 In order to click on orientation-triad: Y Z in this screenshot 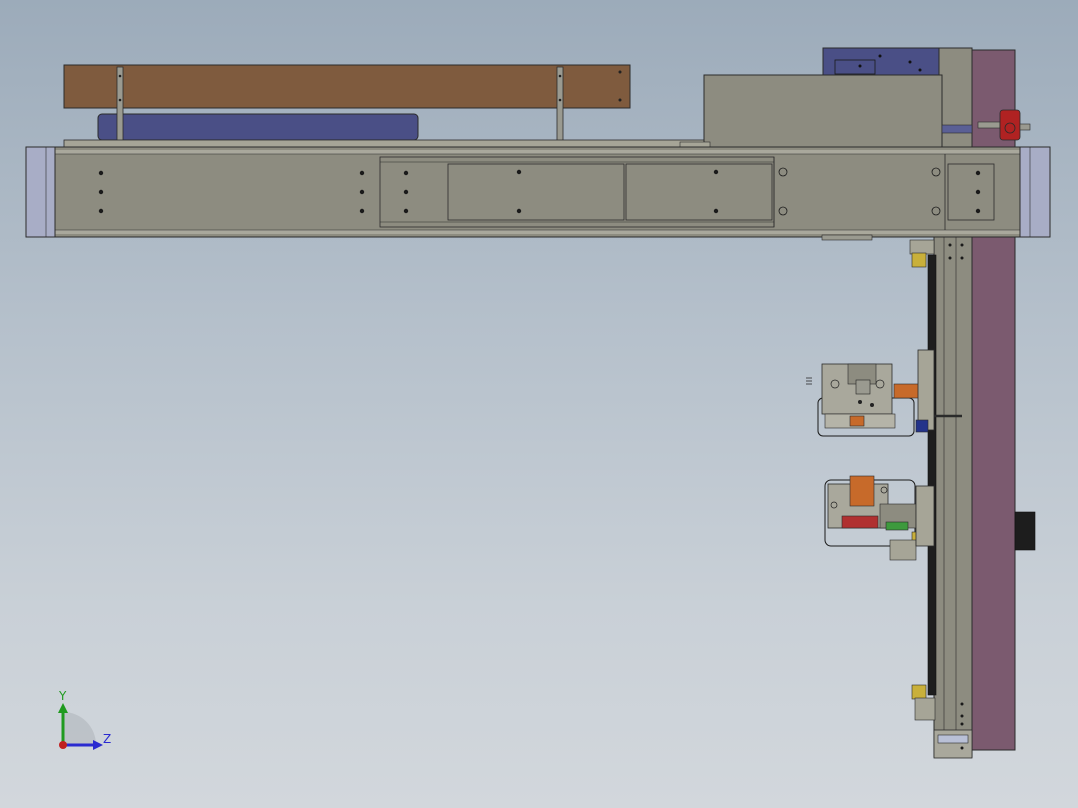, I will do `click(84, 719)`.